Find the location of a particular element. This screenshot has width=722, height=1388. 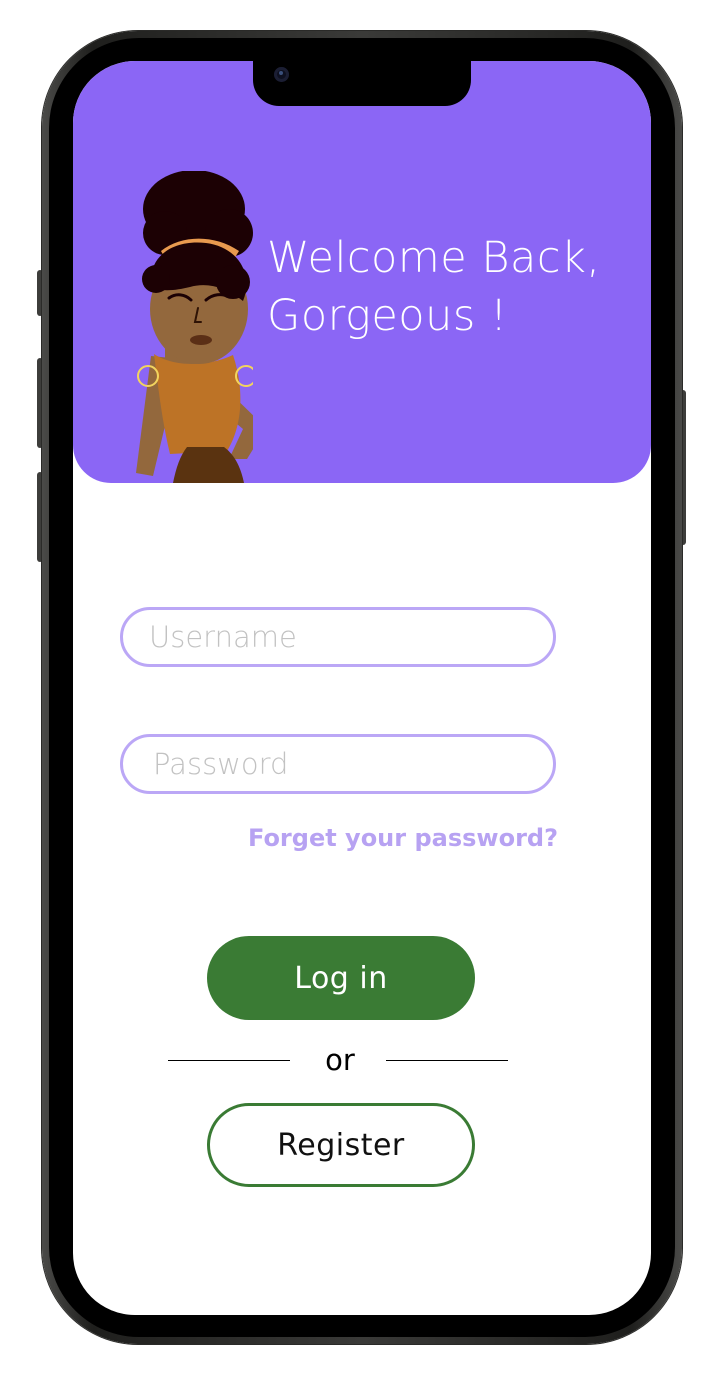

password-field-wrapper is located at coordinates (338, 764).